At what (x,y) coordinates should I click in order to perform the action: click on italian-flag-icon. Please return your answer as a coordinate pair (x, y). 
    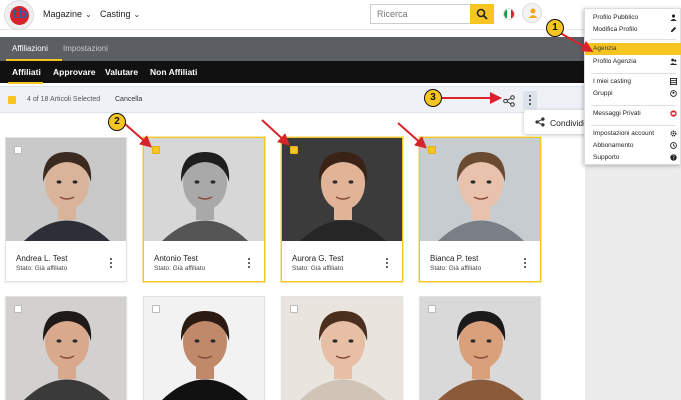
    Looking at the image, I should click on (509, 14).